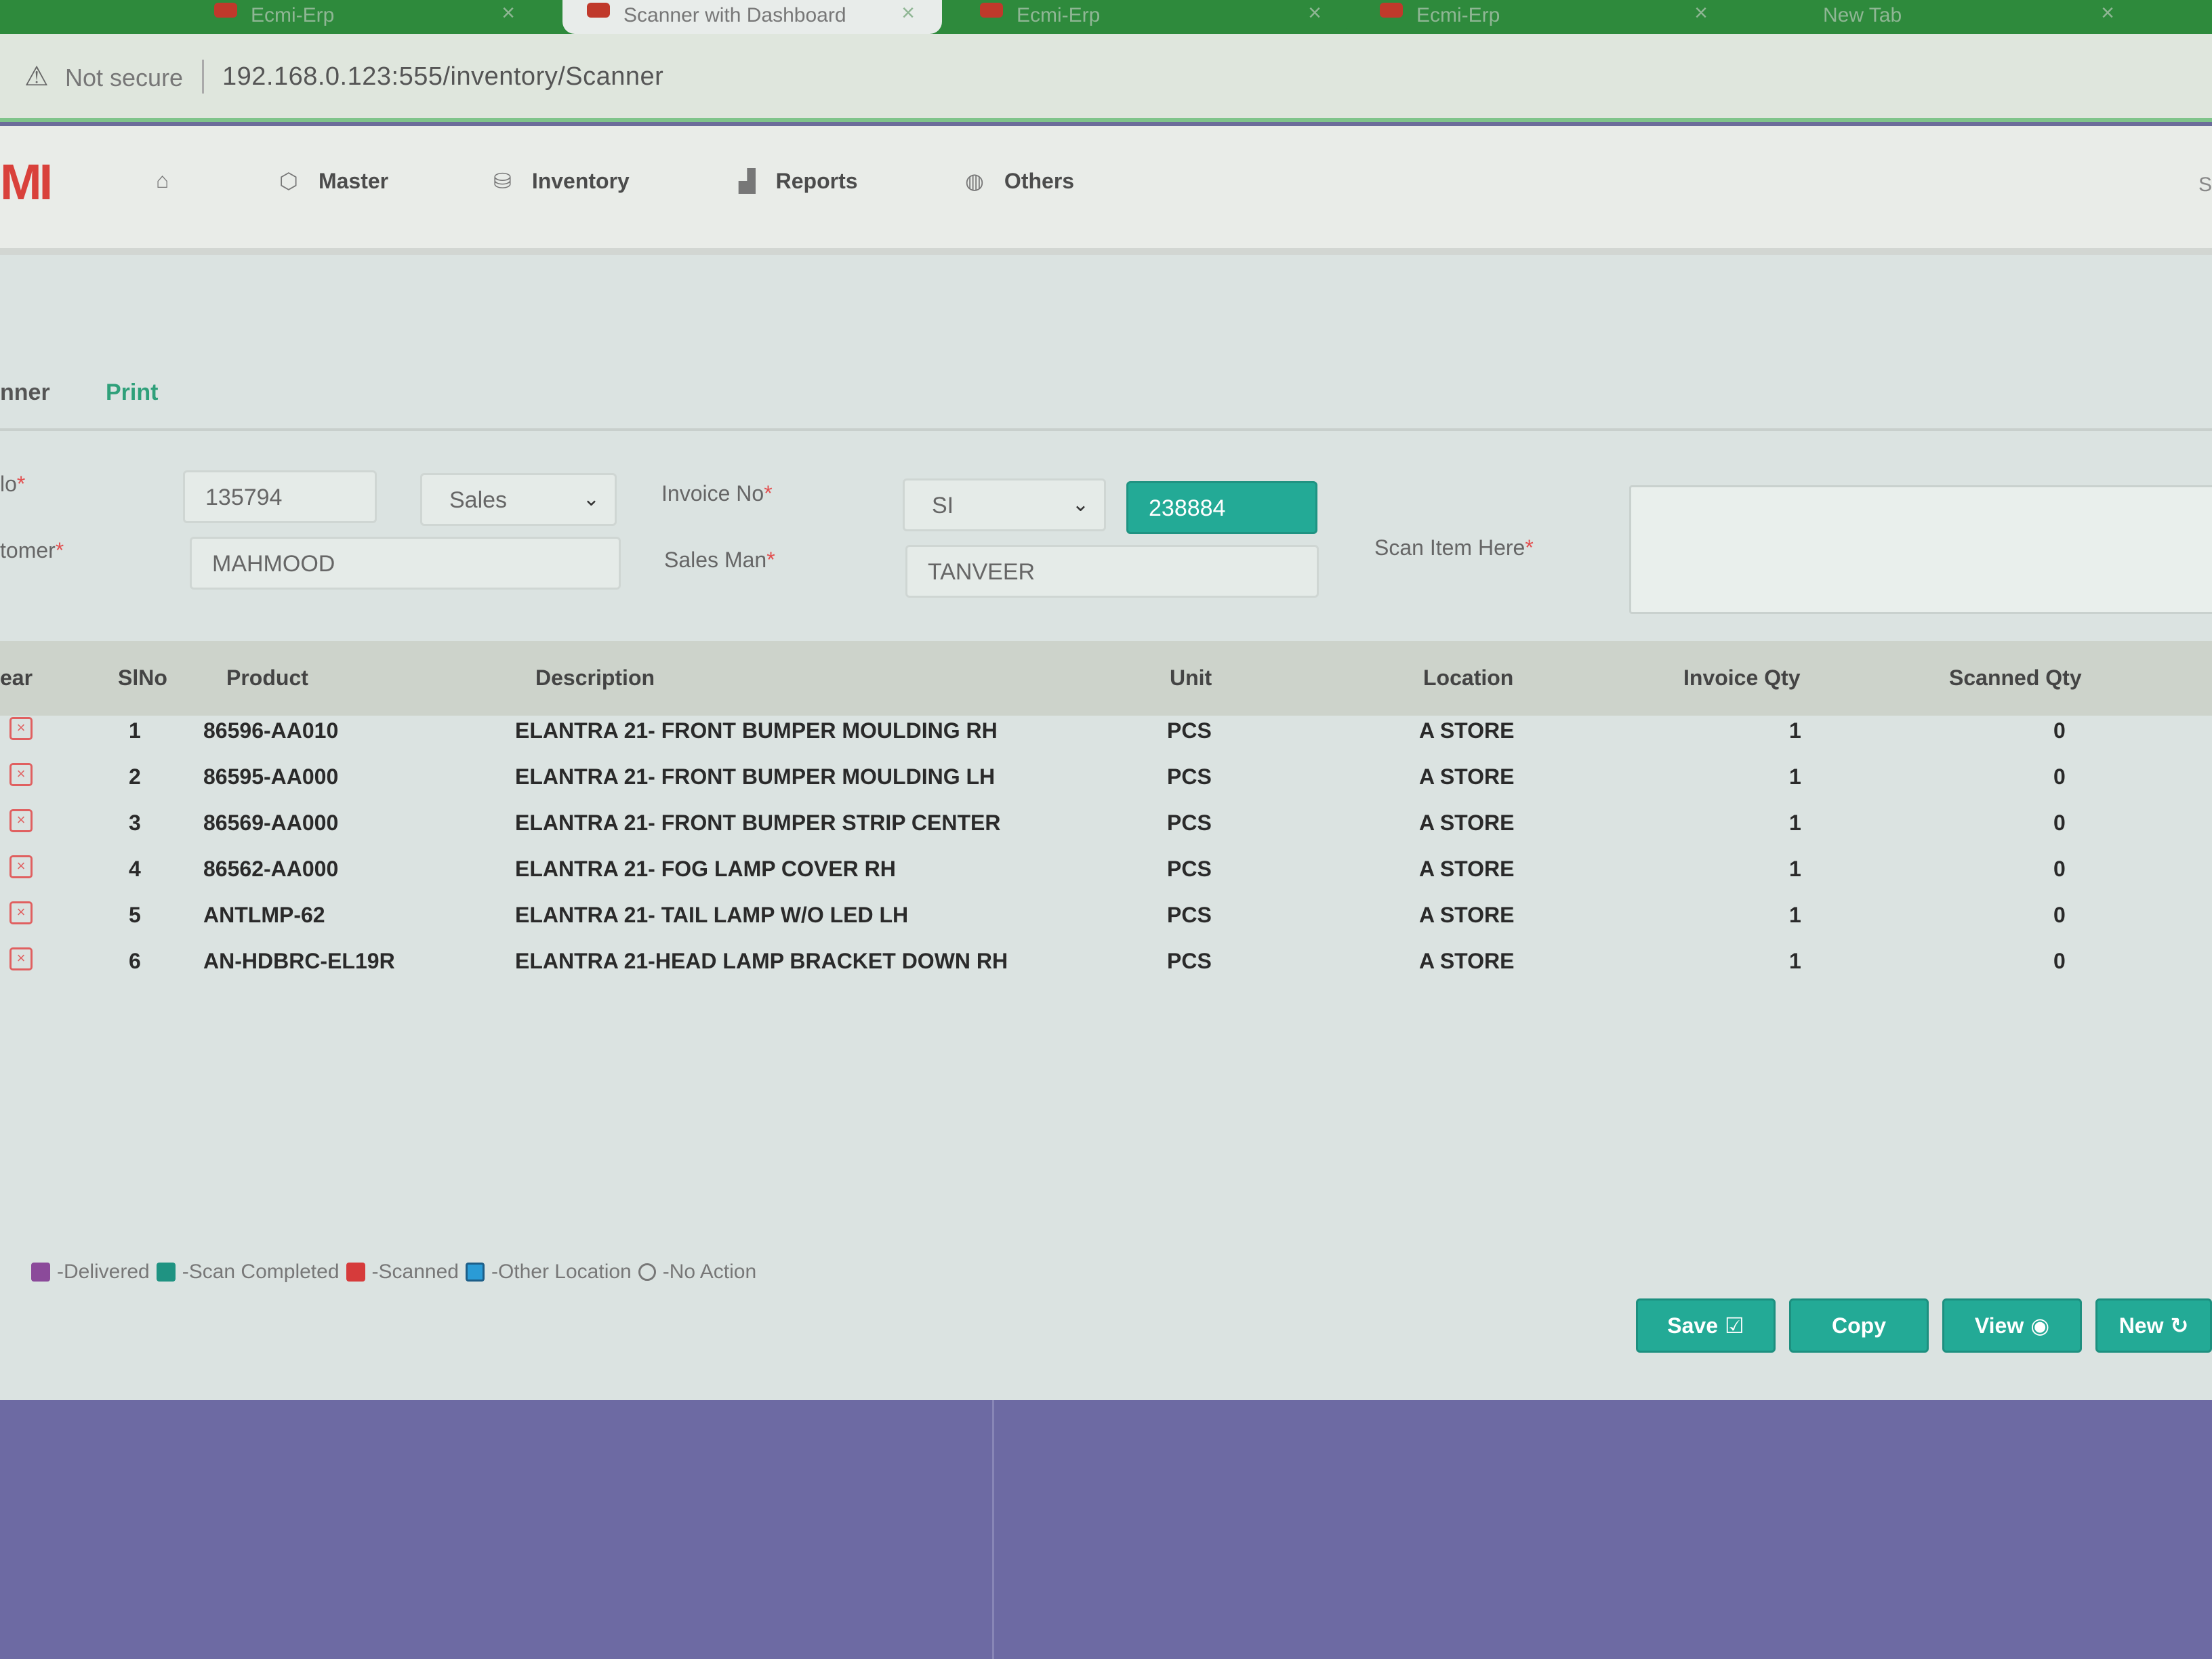 Image resolution: width=2212 pixels, height=1659 pixels. I want to click on copy-label: Copy, so click(1859, 1325).